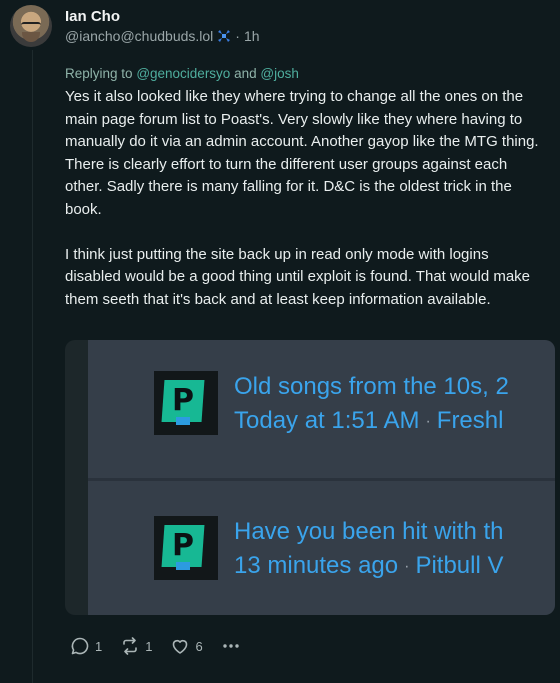  I want to click on avatar, so click(31, 26).